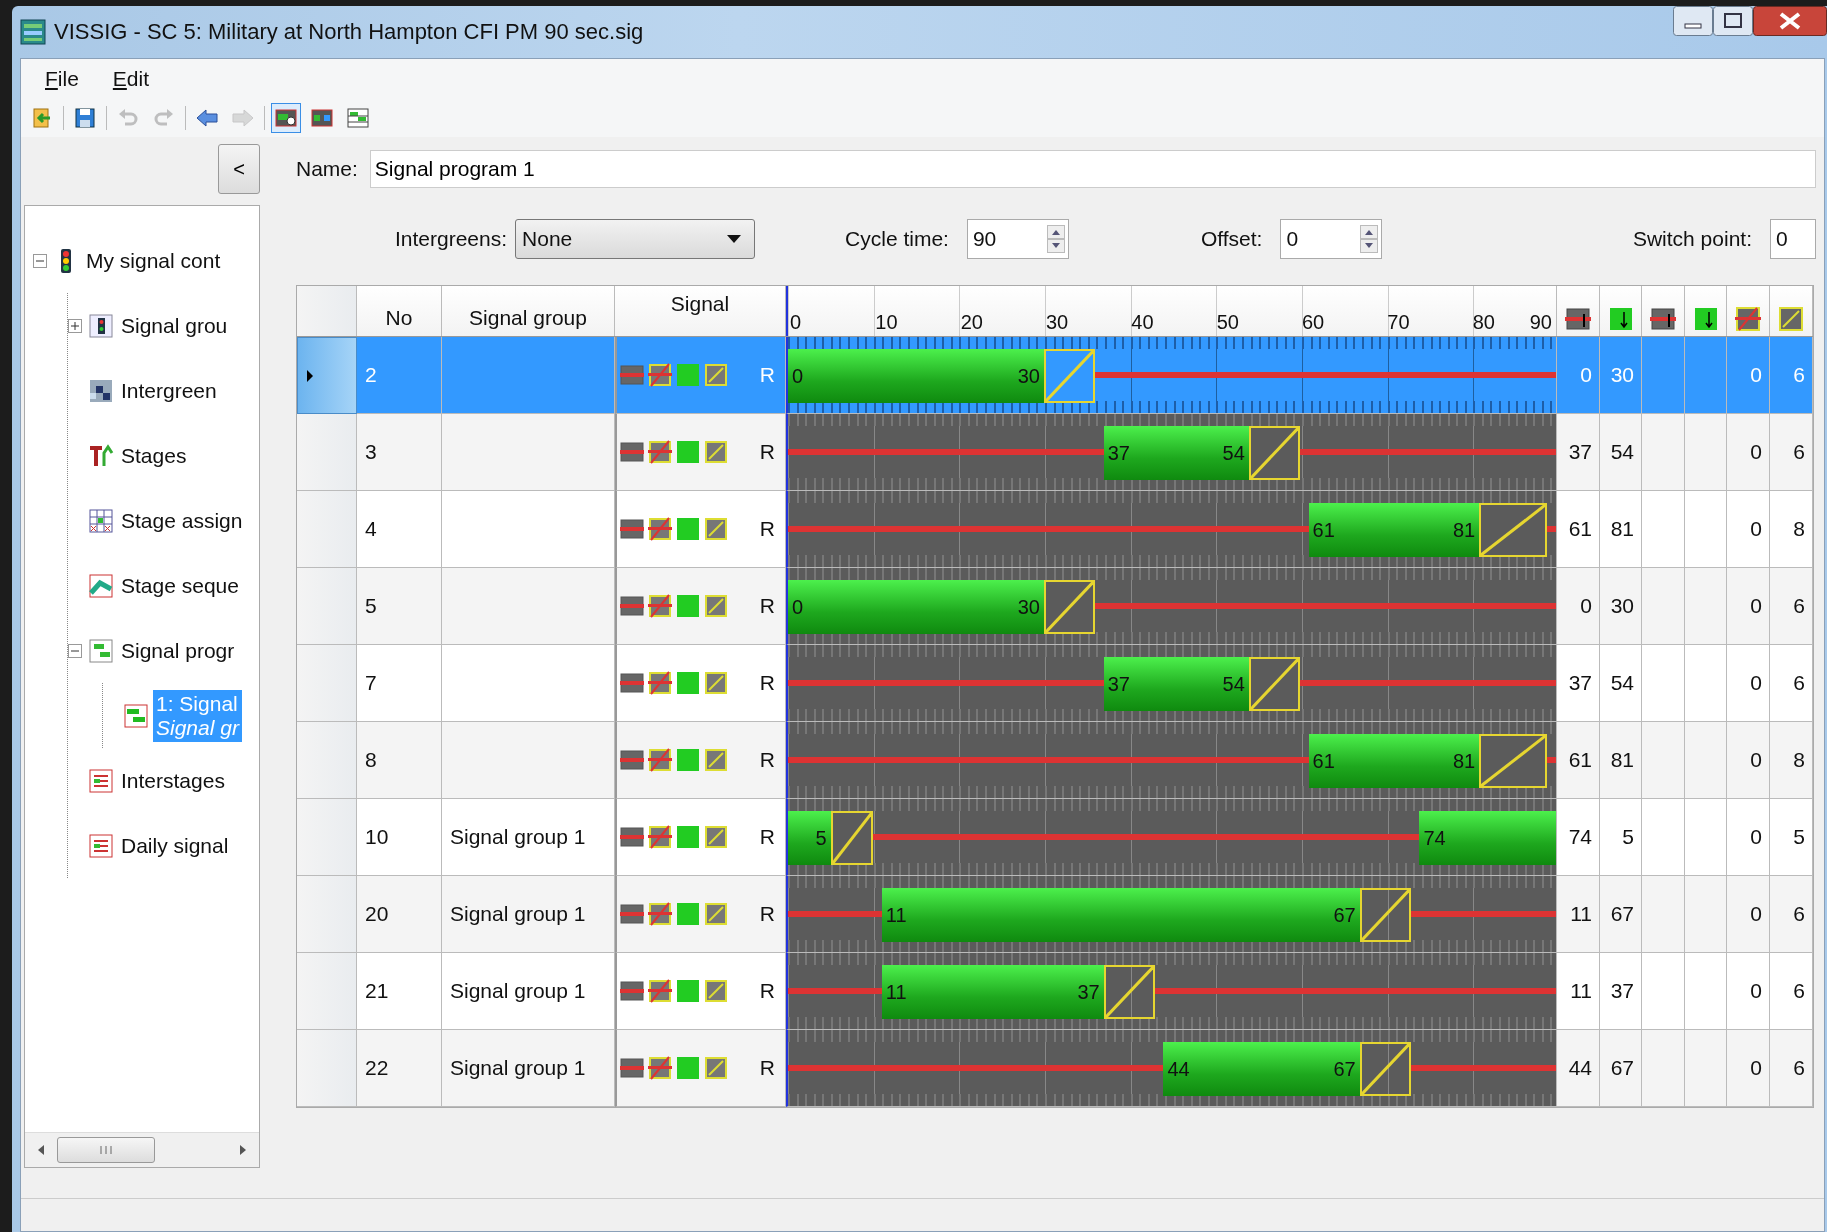  I want to click on phase-bar: 11 37, so click(992, 992).